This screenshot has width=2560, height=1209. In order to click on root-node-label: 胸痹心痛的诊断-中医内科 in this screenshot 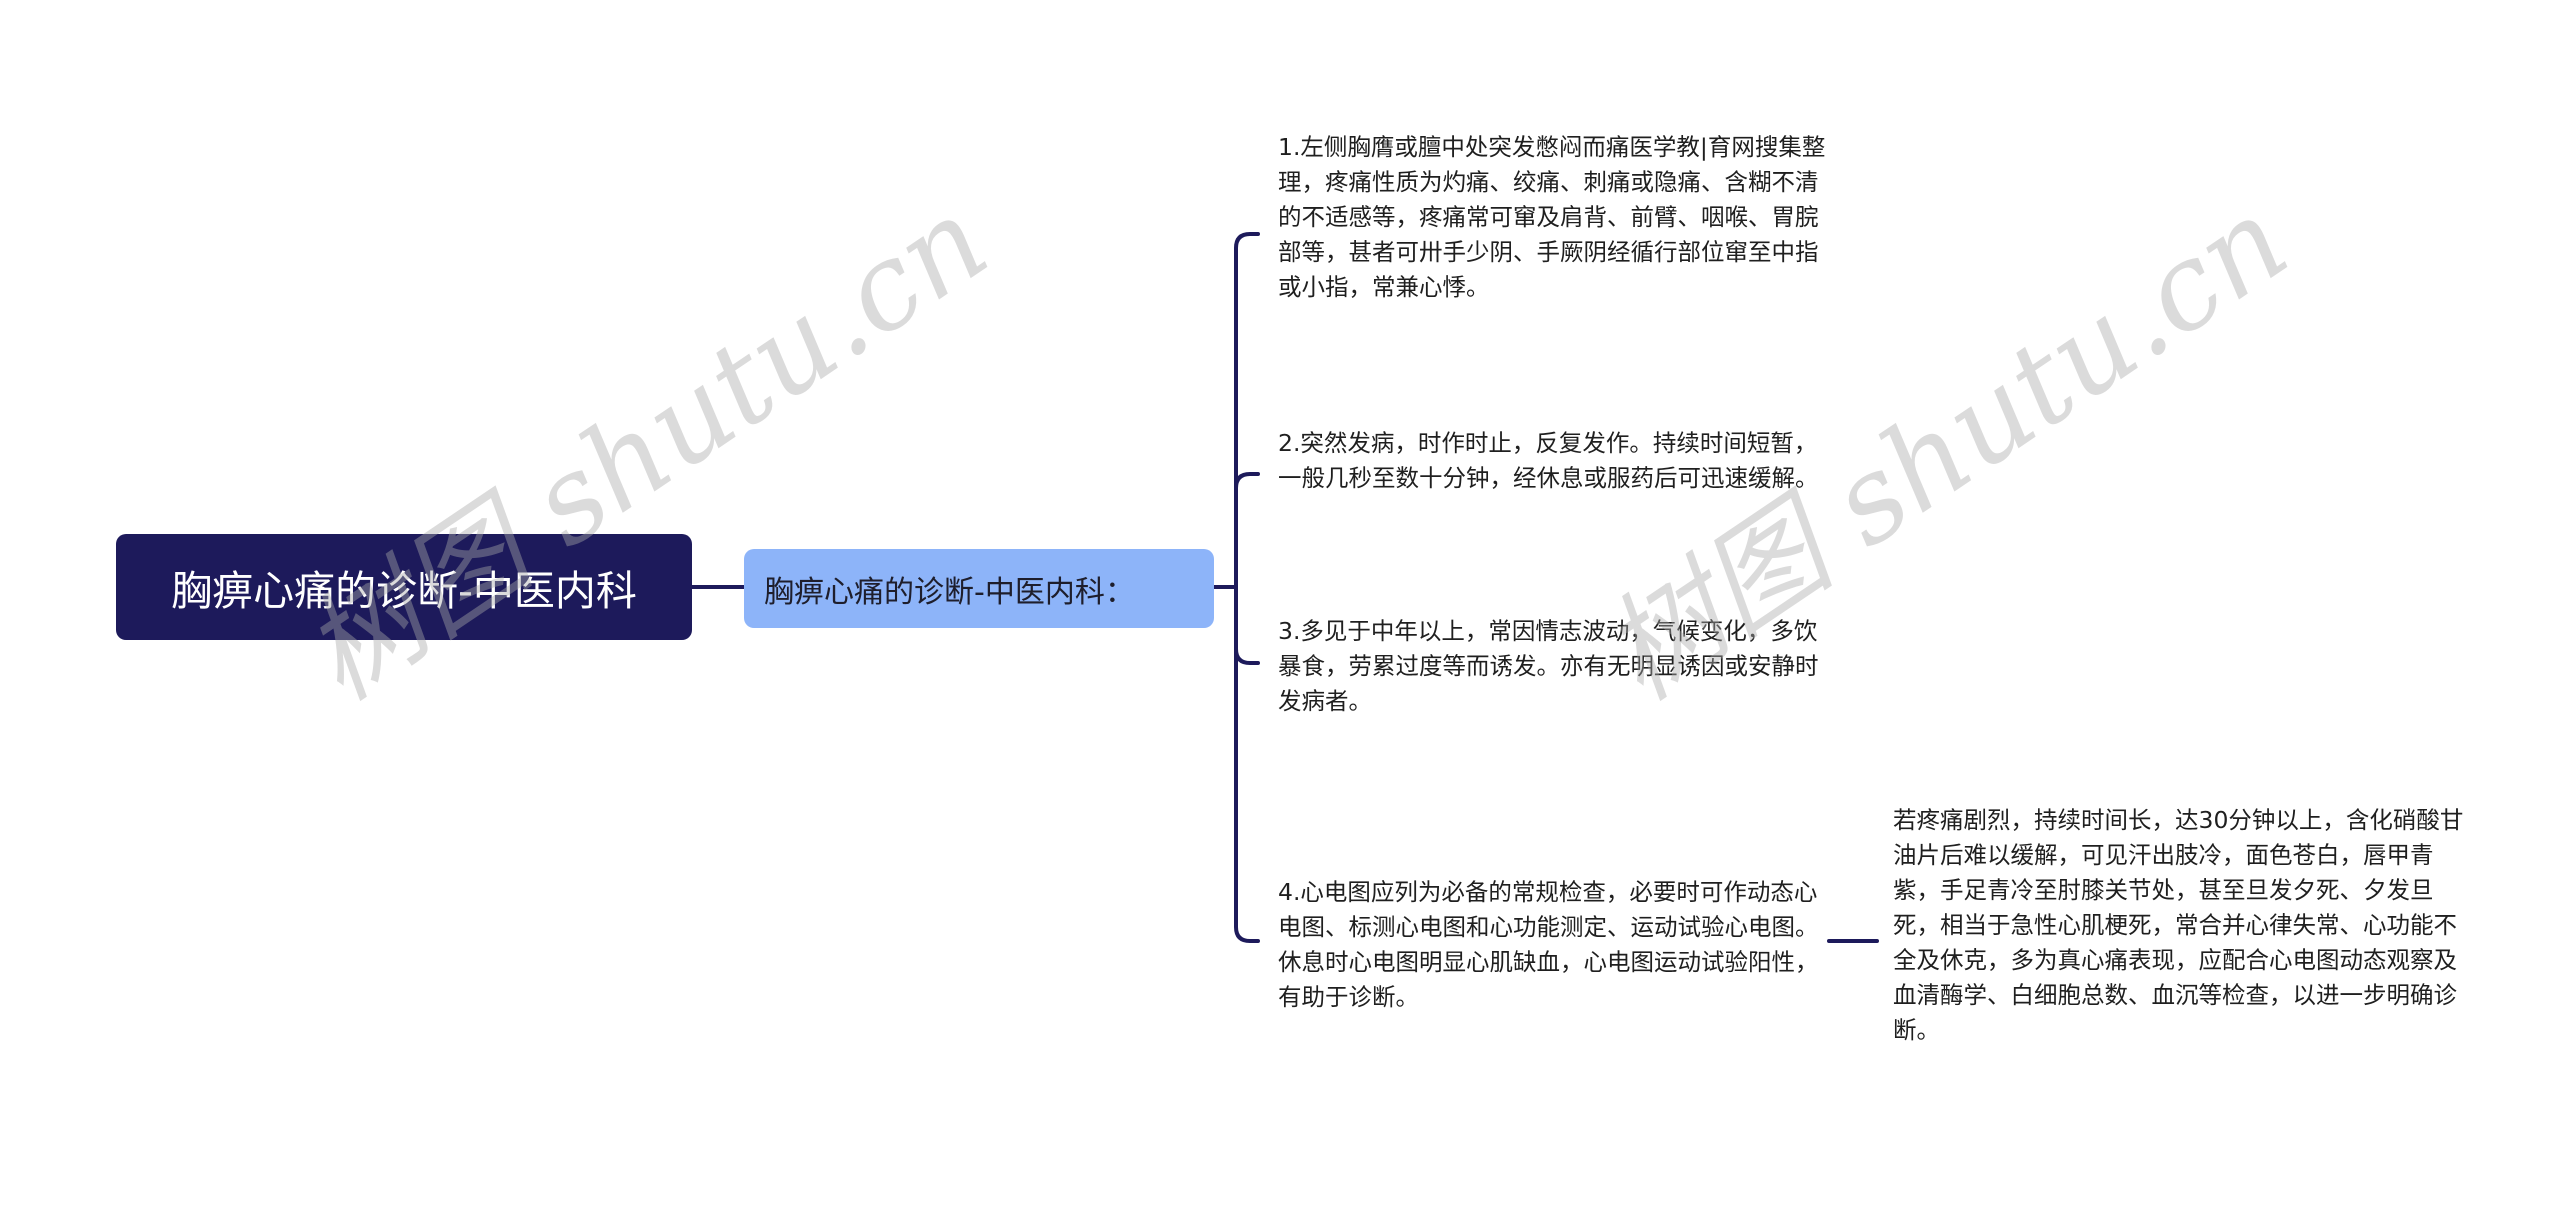, I will do `click(404, 591)`.